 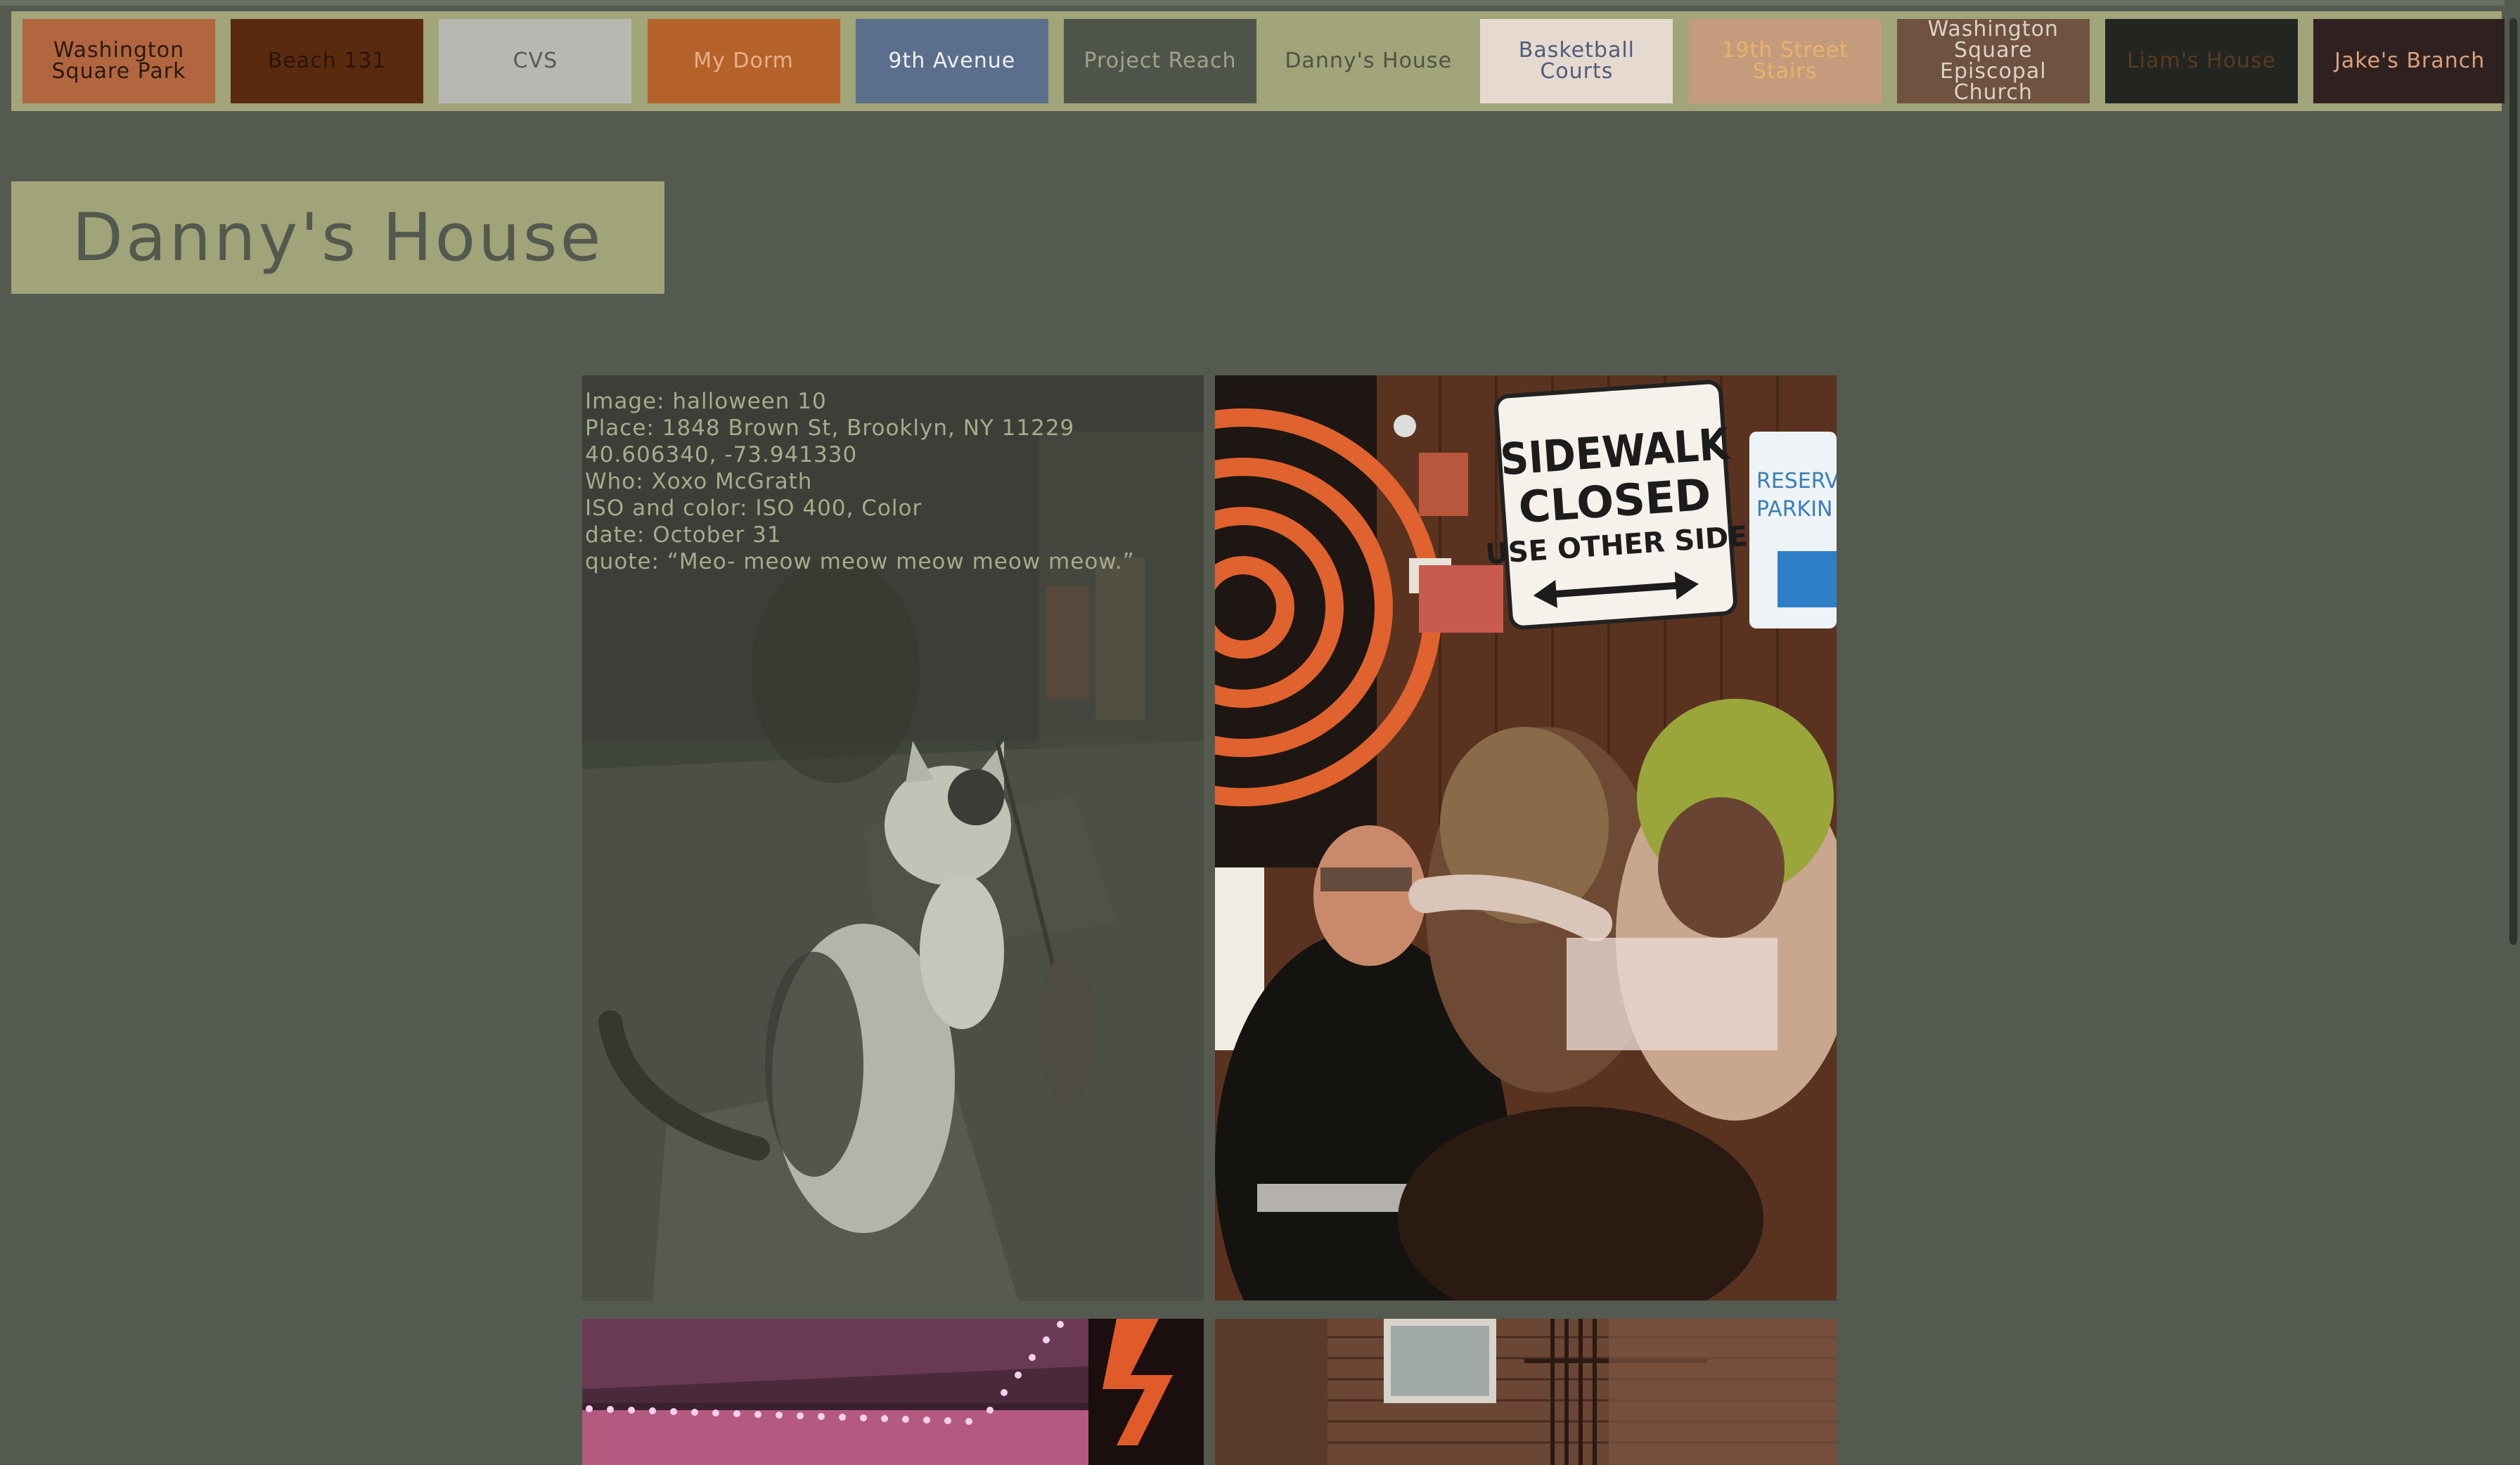 I want to click on nav-item-beach-131: Beach 131, so click(x=327, y=61).